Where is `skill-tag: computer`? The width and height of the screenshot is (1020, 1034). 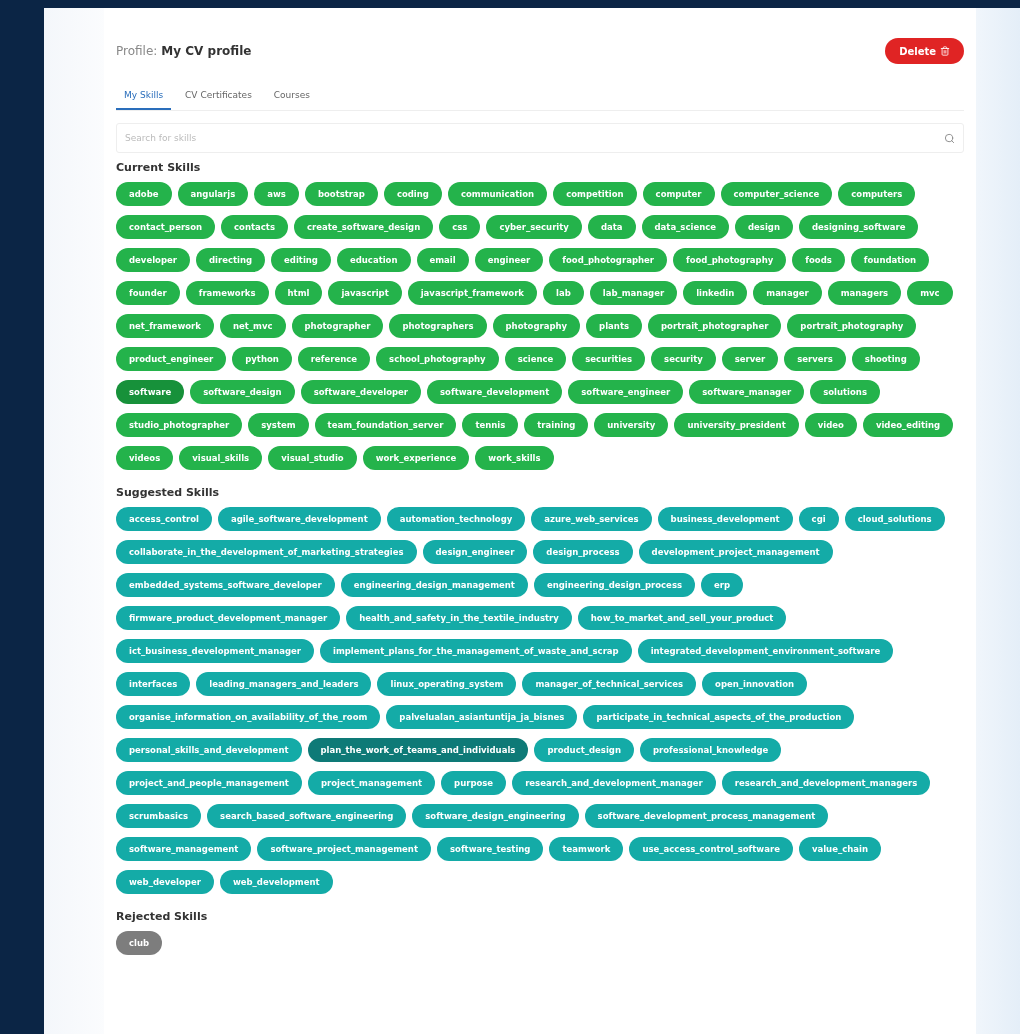
skill-tag: computer is located at coordinates (678, 194).